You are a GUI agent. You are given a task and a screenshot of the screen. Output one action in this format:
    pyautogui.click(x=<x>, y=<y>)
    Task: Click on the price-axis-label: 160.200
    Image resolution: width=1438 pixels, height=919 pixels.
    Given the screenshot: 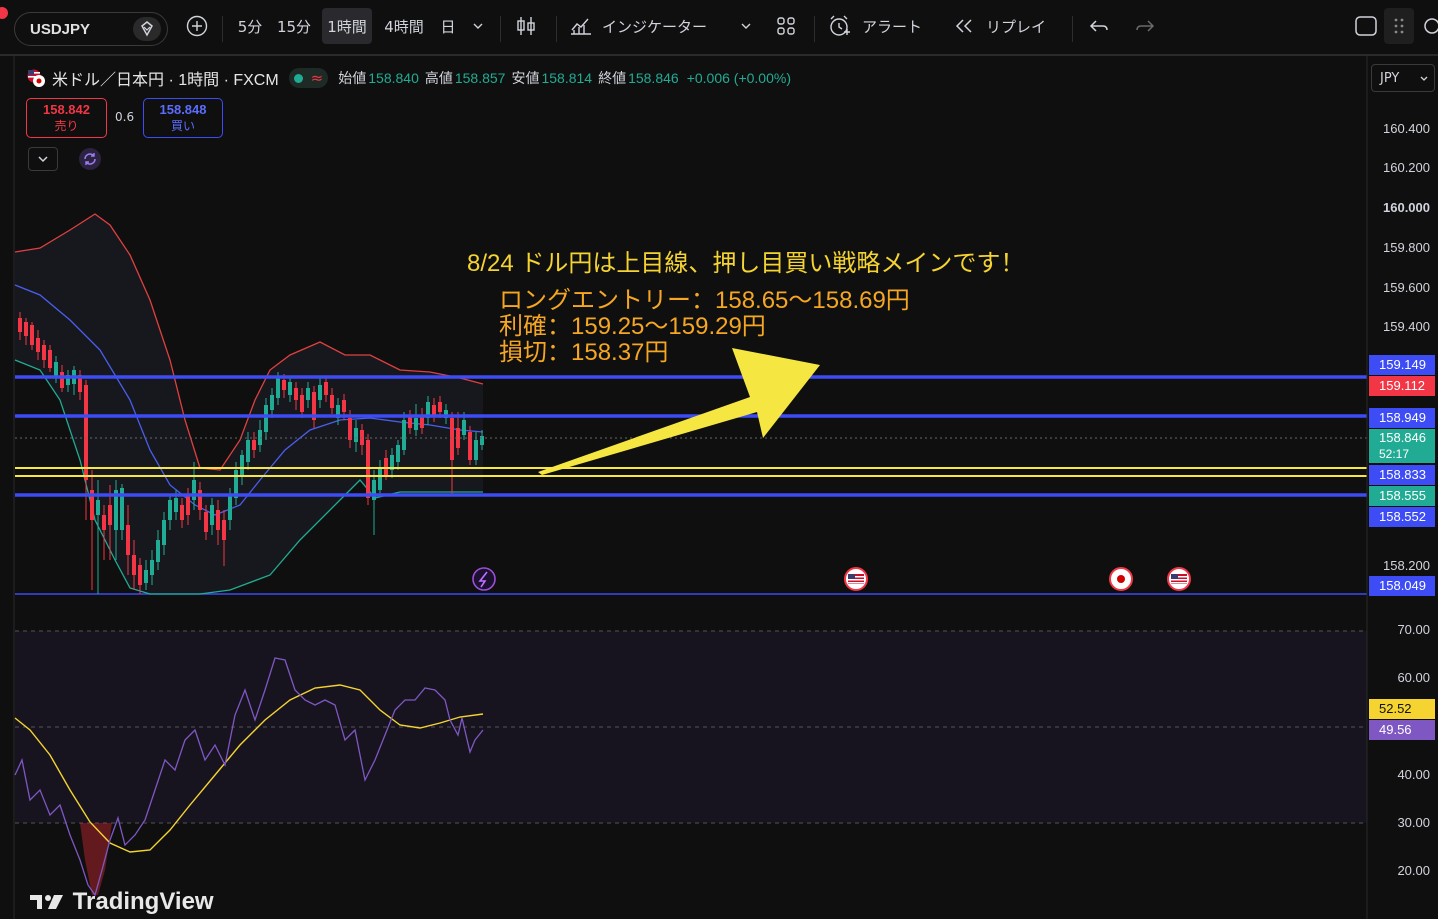 What is the action you would take?
    pyautogui.click(x=1406, y=167)
    